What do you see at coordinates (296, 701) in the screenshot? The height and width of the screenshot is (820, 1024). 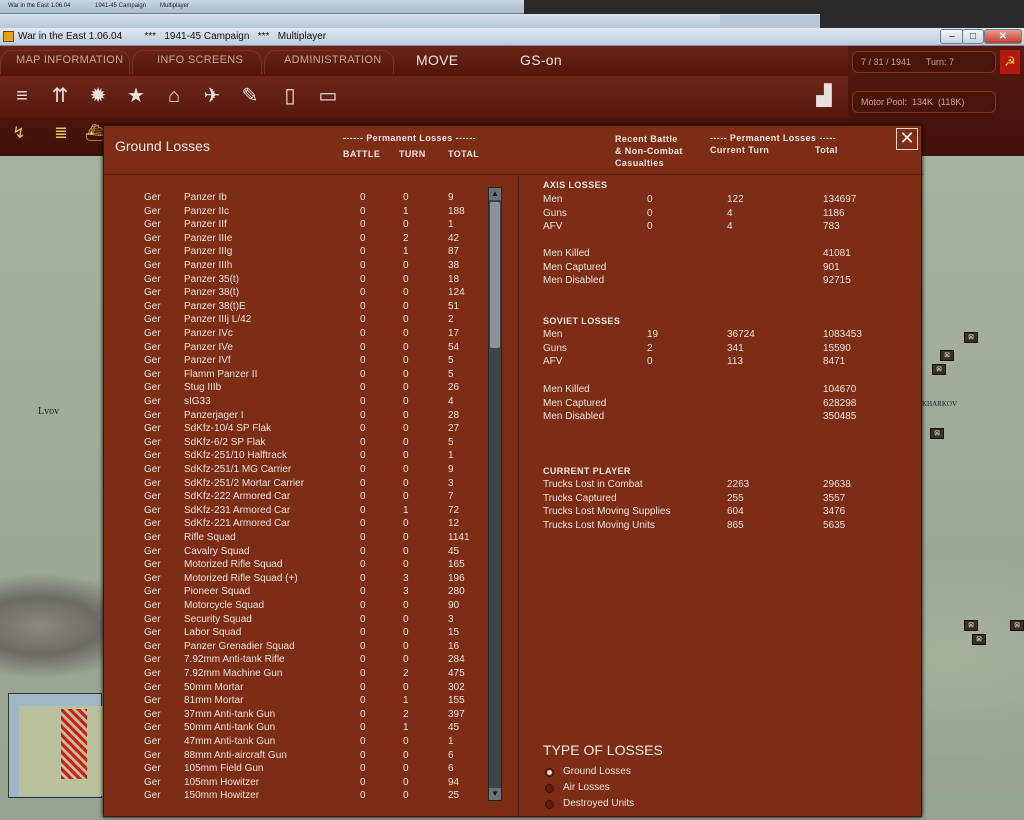 I see `table-row: Ger 81mm Mortar 0 1 155` at bounding box center [296, 701].